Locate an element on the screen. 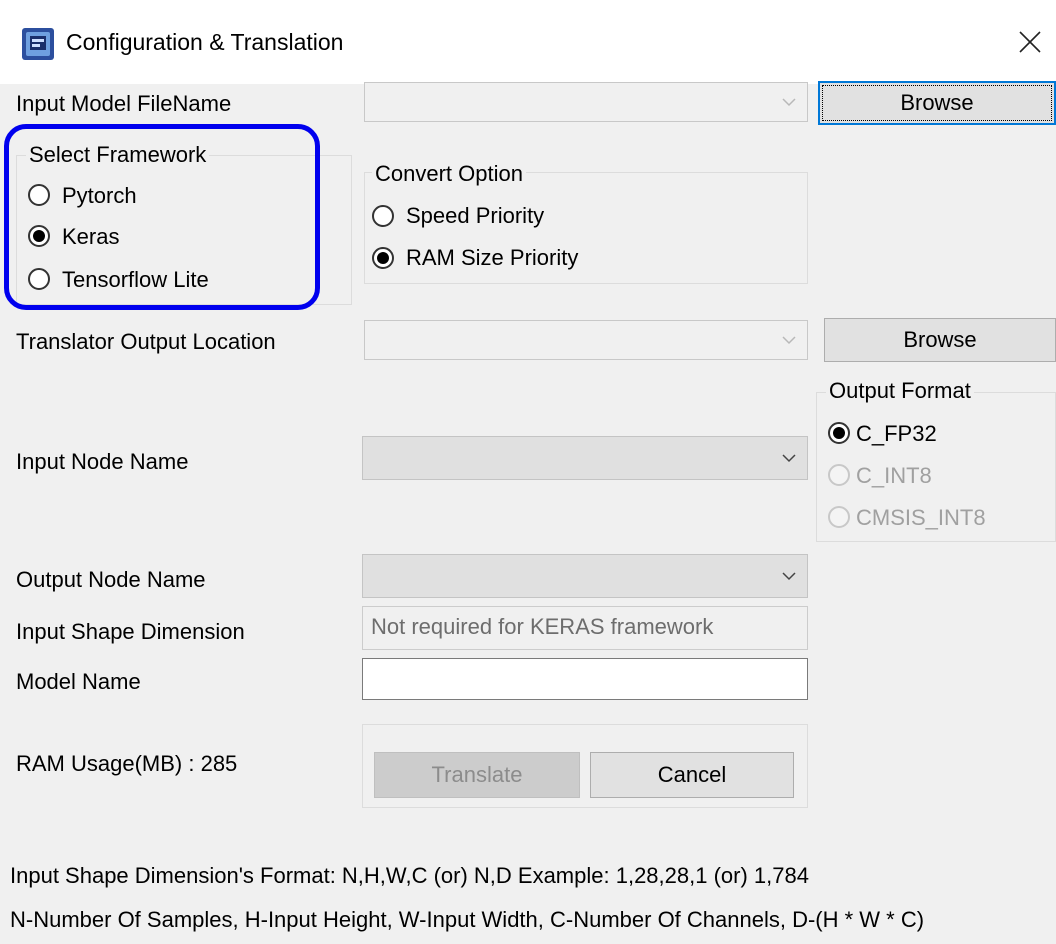 The height and width of the screenshot is (944, 1056). browse-model-button-label: Browse is located at coordinates (937, 102).